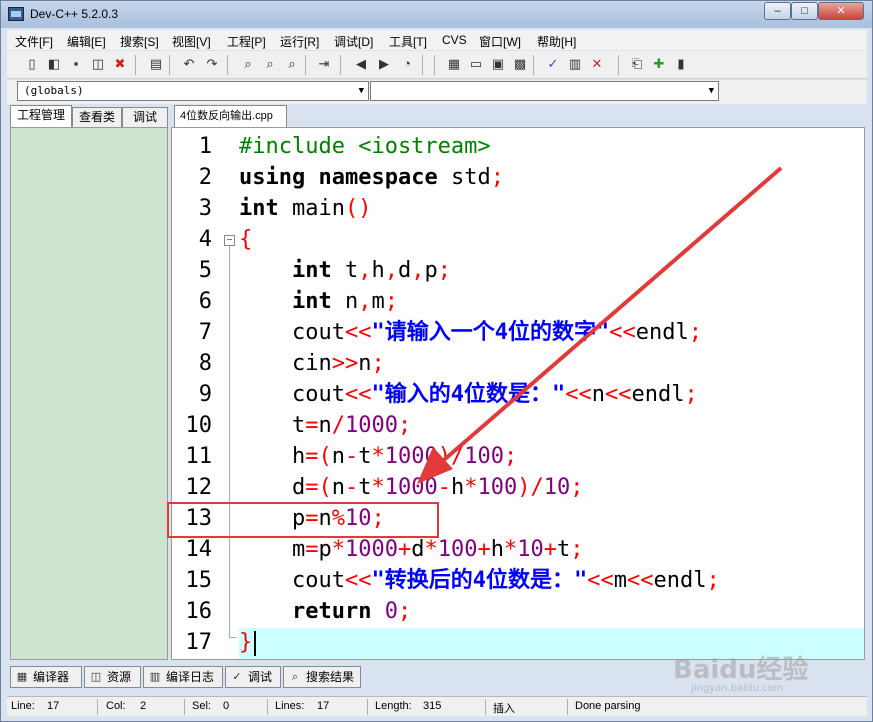 This screenshot has width=873, height=722. Describe the element at coordinates (575, 64) in the screenshot. I see `chart-icon: ▥` at that location.